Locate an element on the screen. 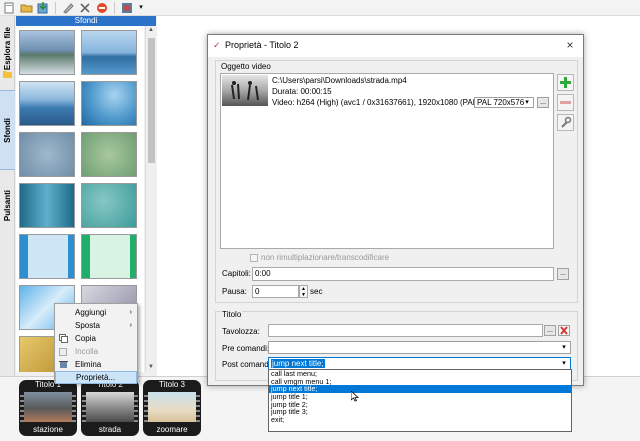  folder-icon is located at coordinates (7, 74).